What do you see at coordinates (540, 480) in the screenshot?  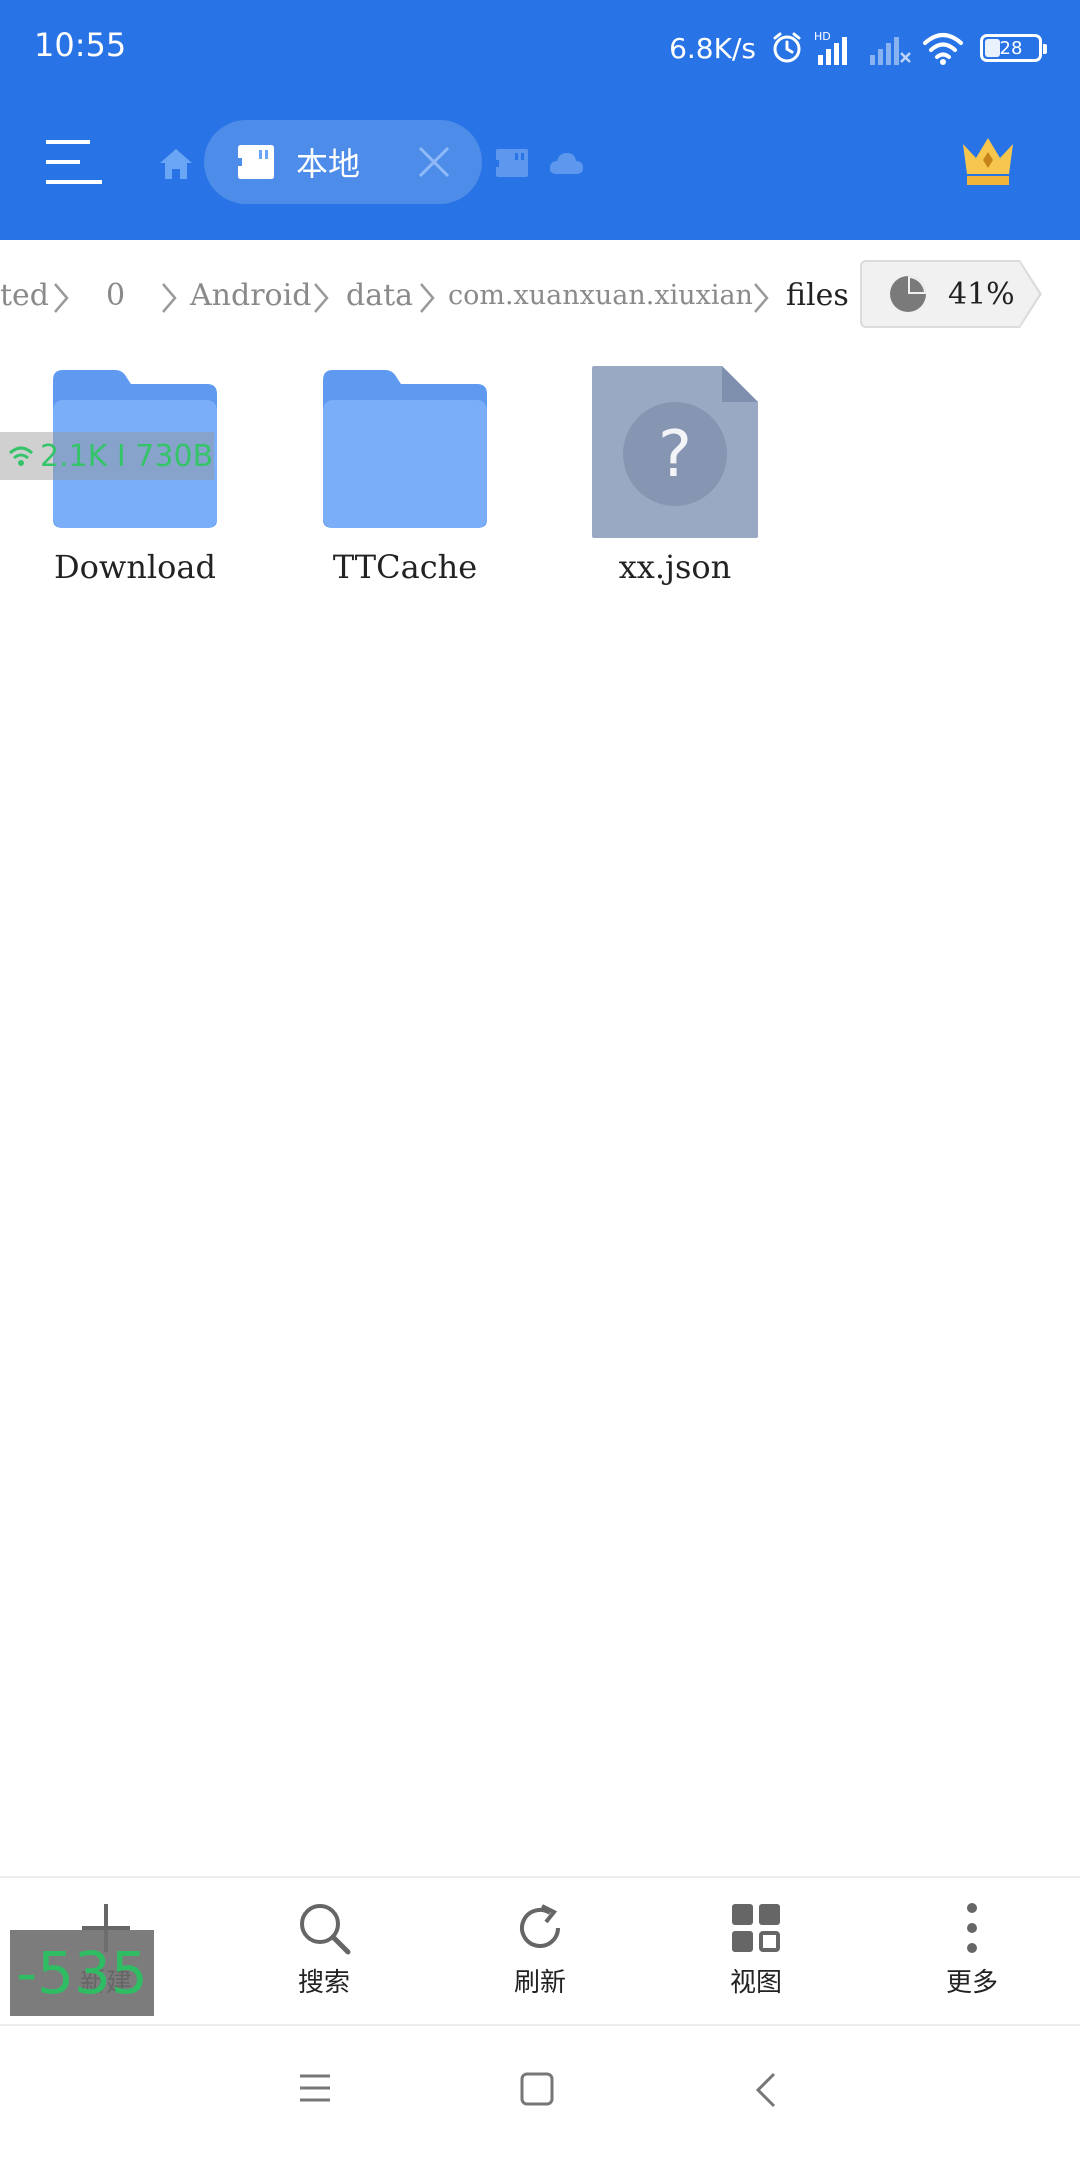 I see `file-grid: Download TTCache ? xx.json` at bounding box center [540, 480].